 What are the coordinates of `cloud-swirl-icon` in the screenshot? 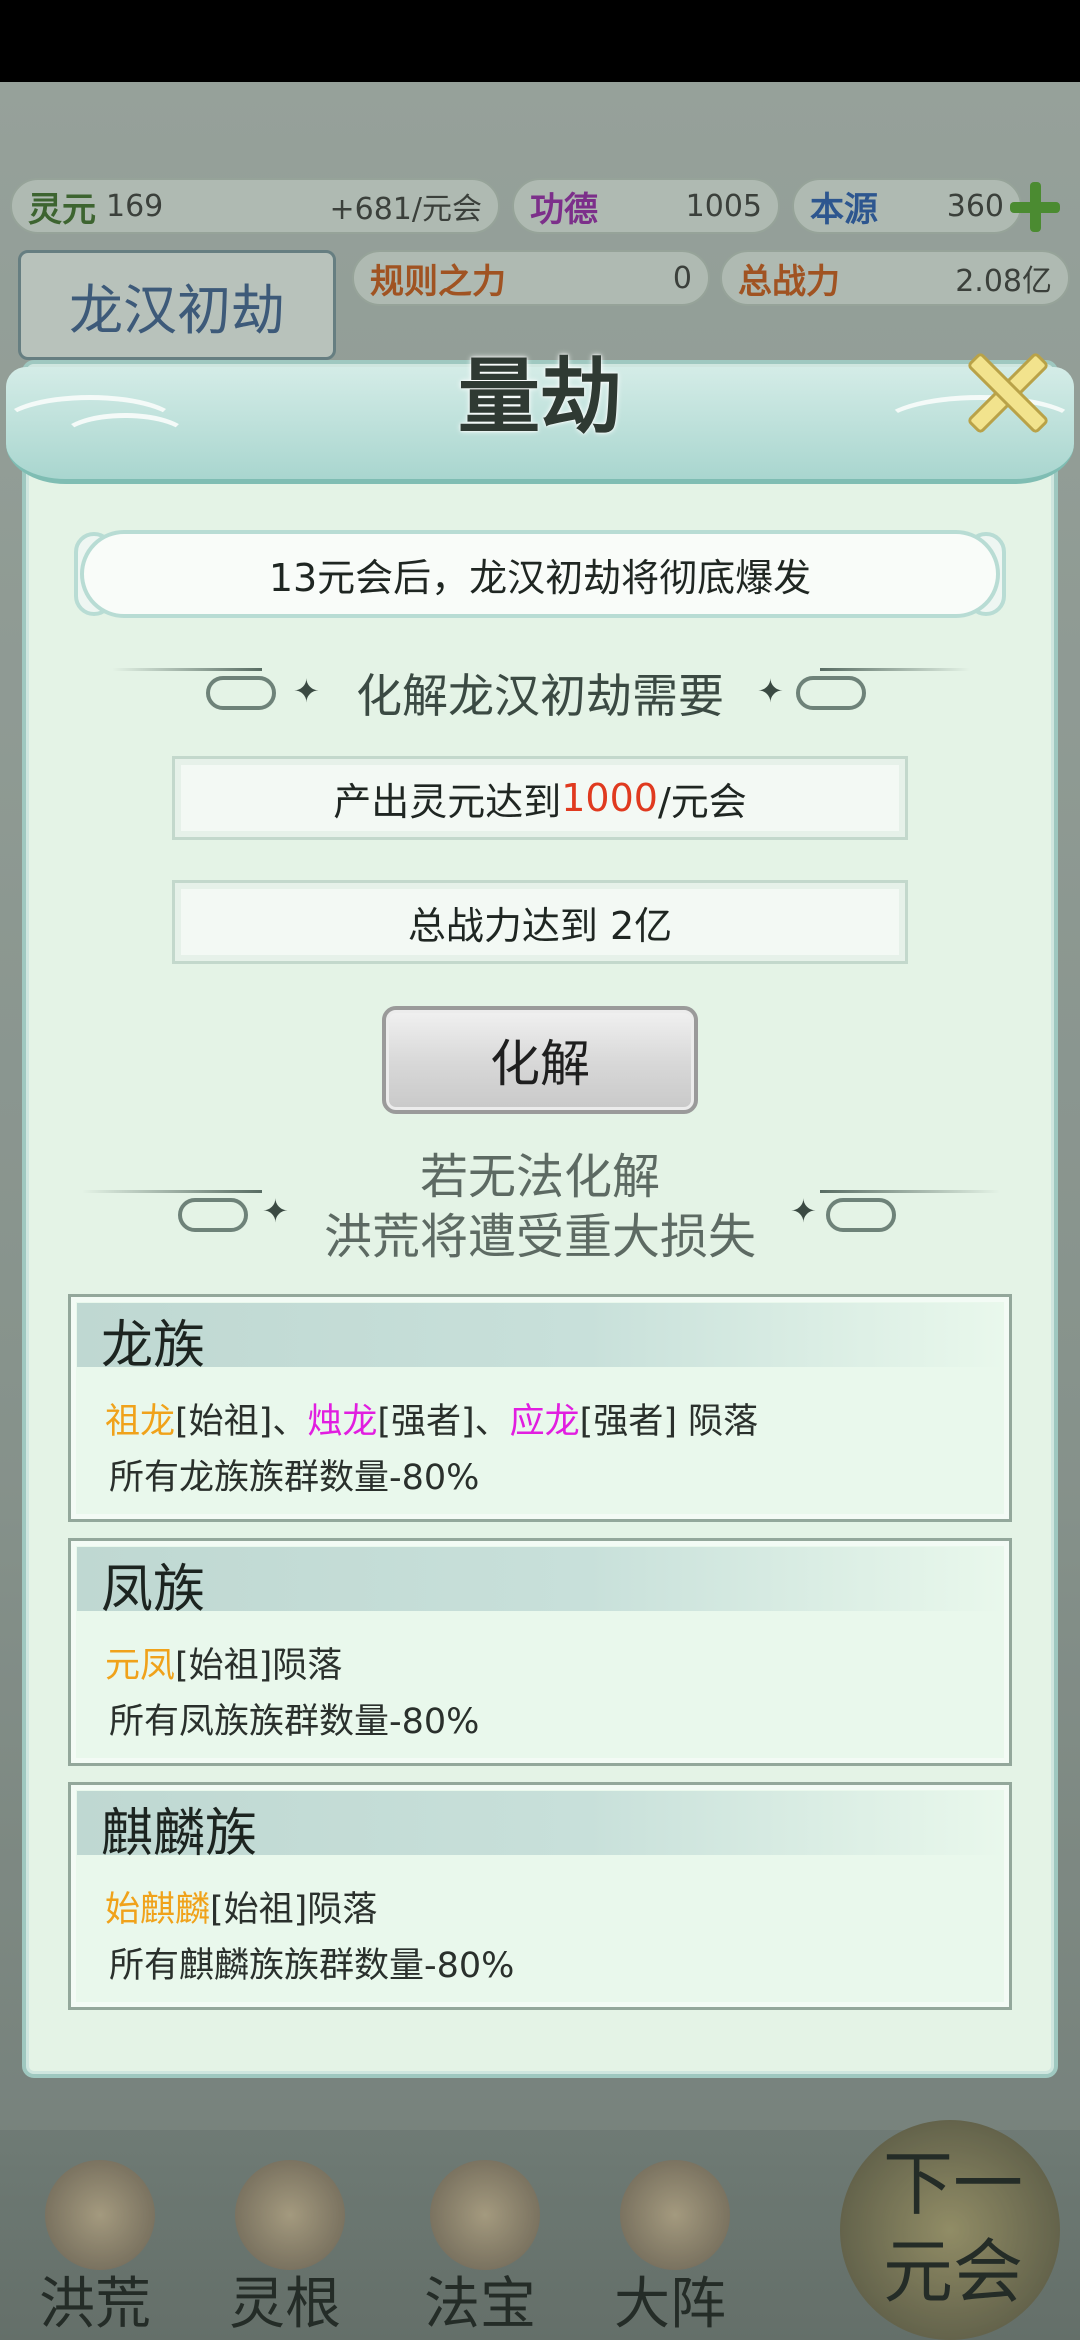 It's located at (125, 438).